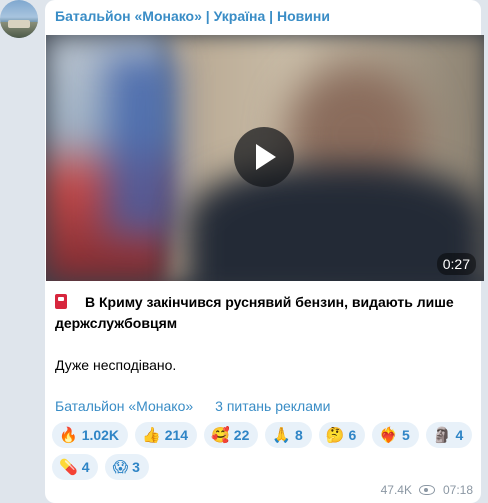  I want to click on channel-link: Батальйон «Монако», so click(124, 406).